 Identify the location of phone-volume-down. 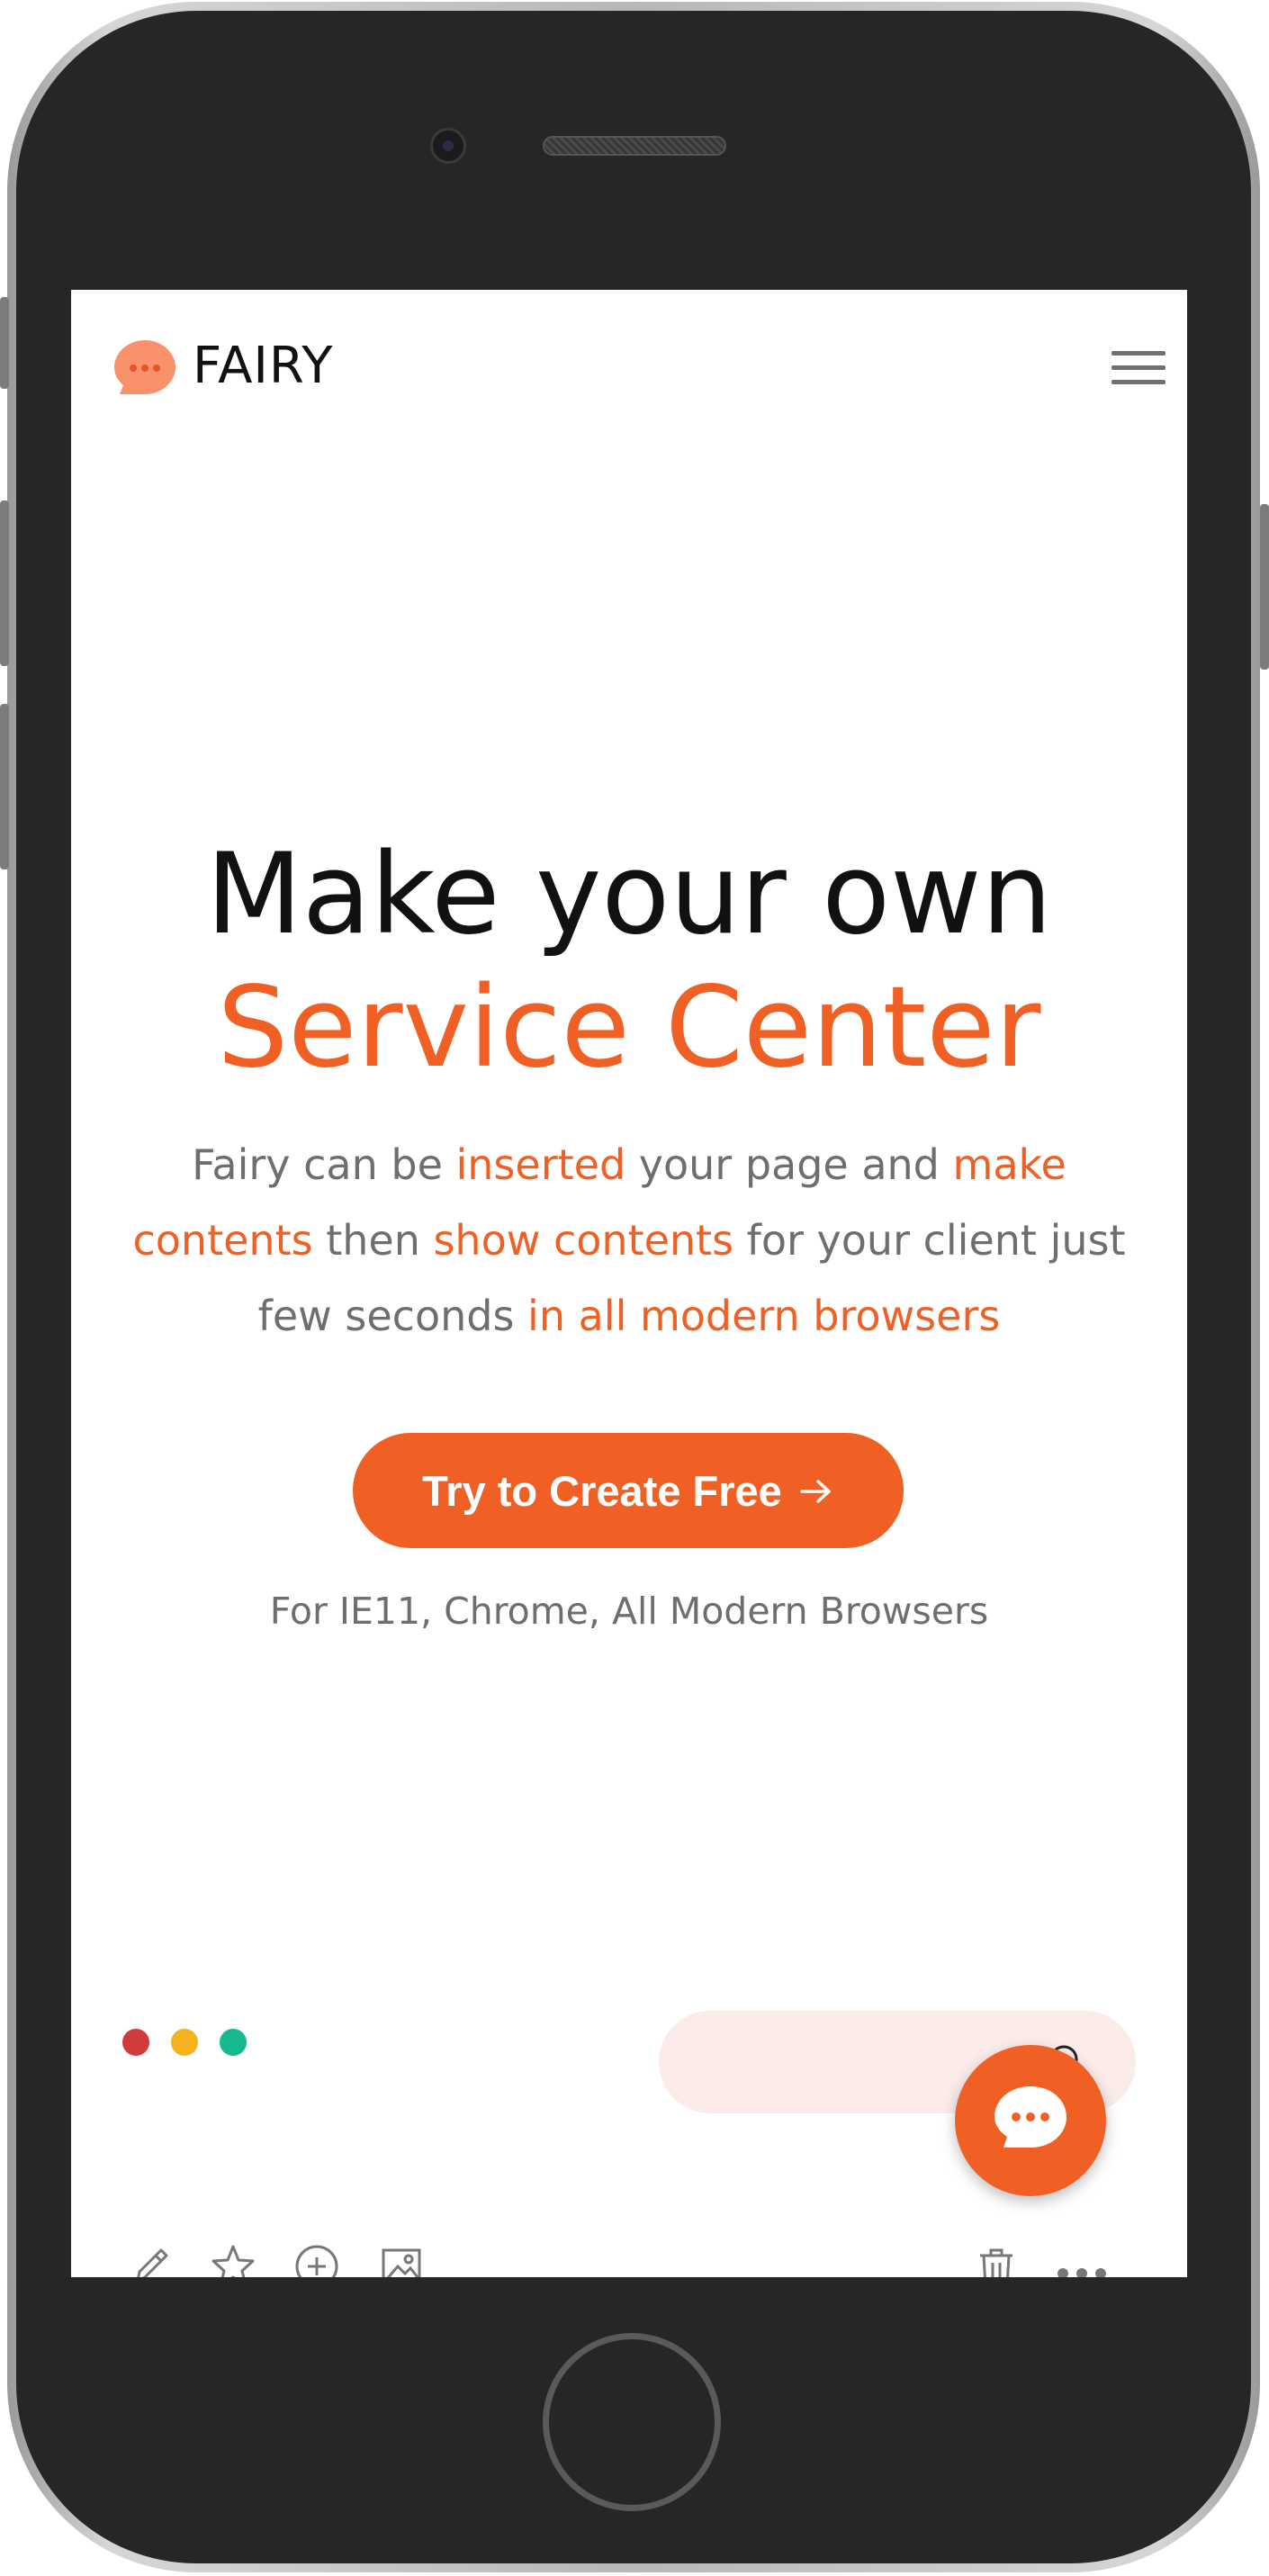
(4, 786).